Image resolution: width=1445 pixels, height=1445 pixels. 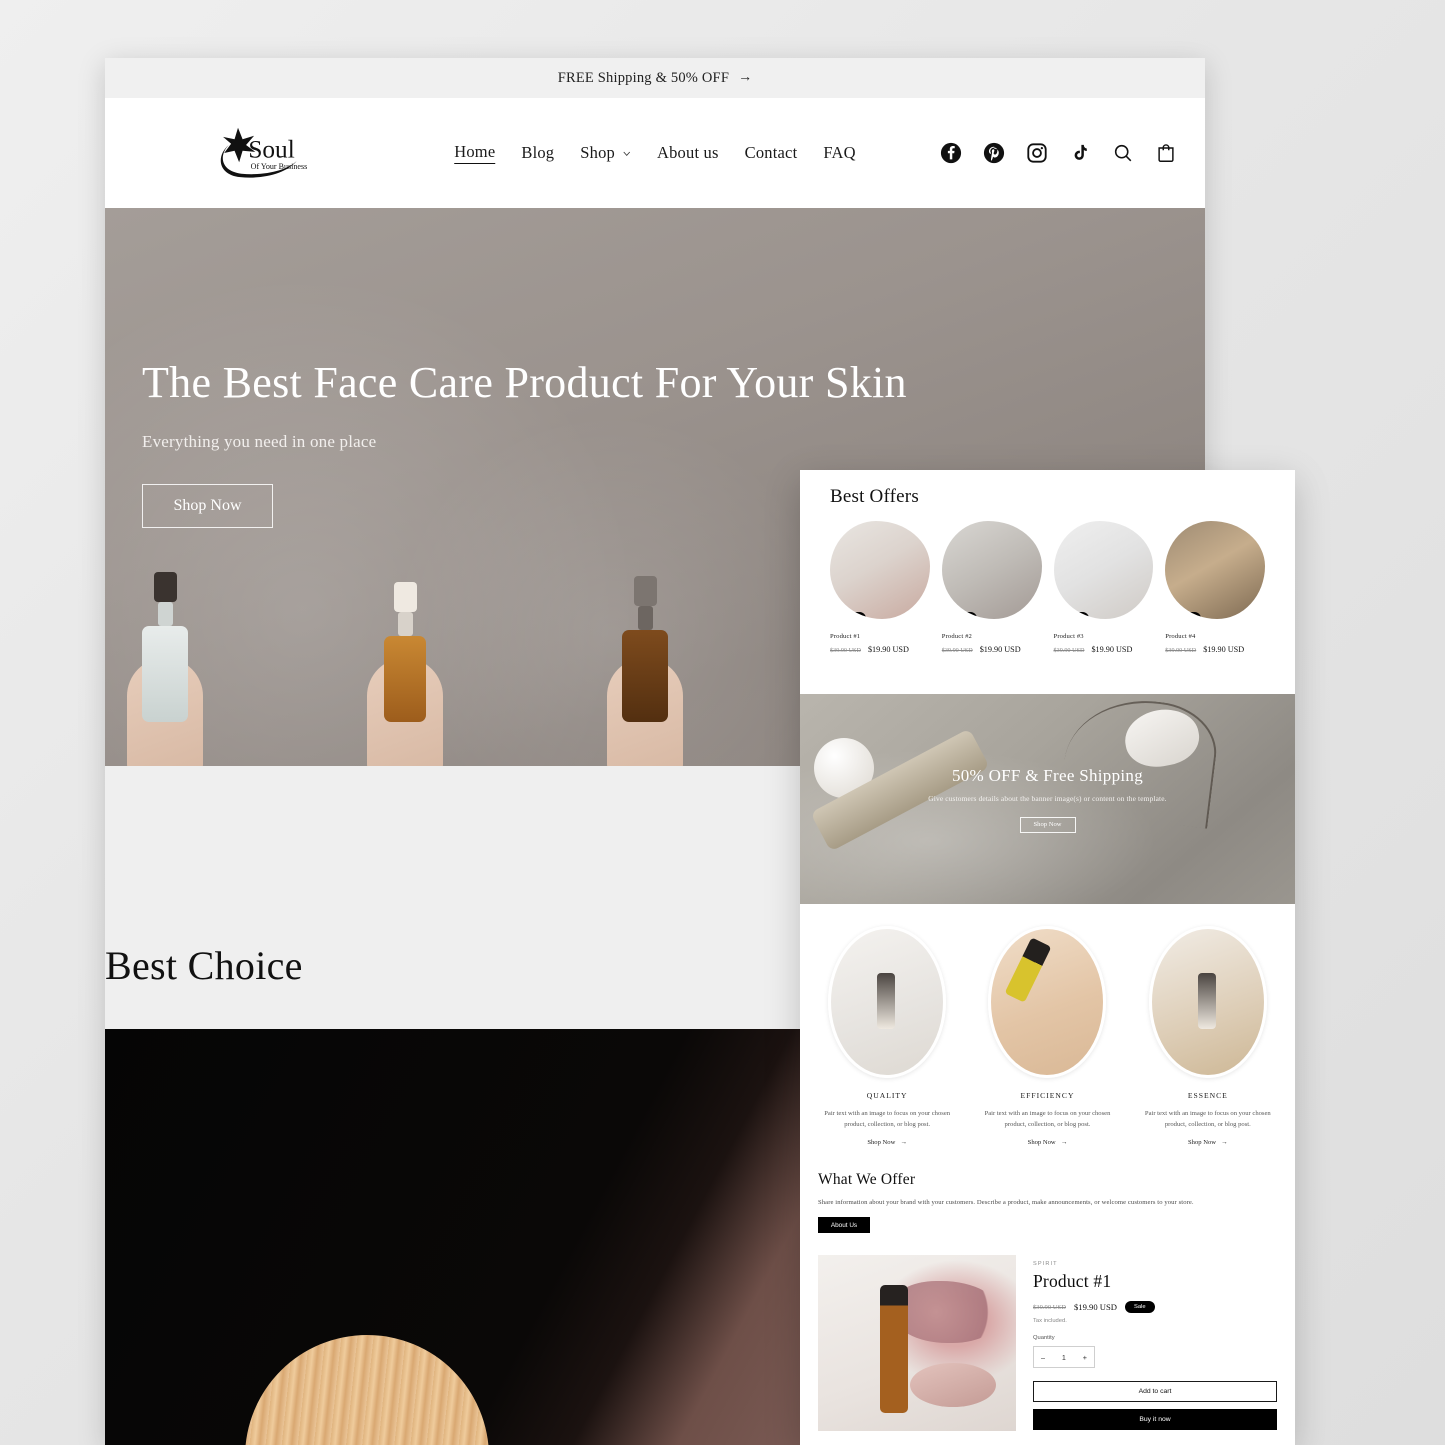 What do you see at coordinates (367, 1390) in the screenshot?
I see `wooden-lid-decor` at bounding box center [367, 1390].